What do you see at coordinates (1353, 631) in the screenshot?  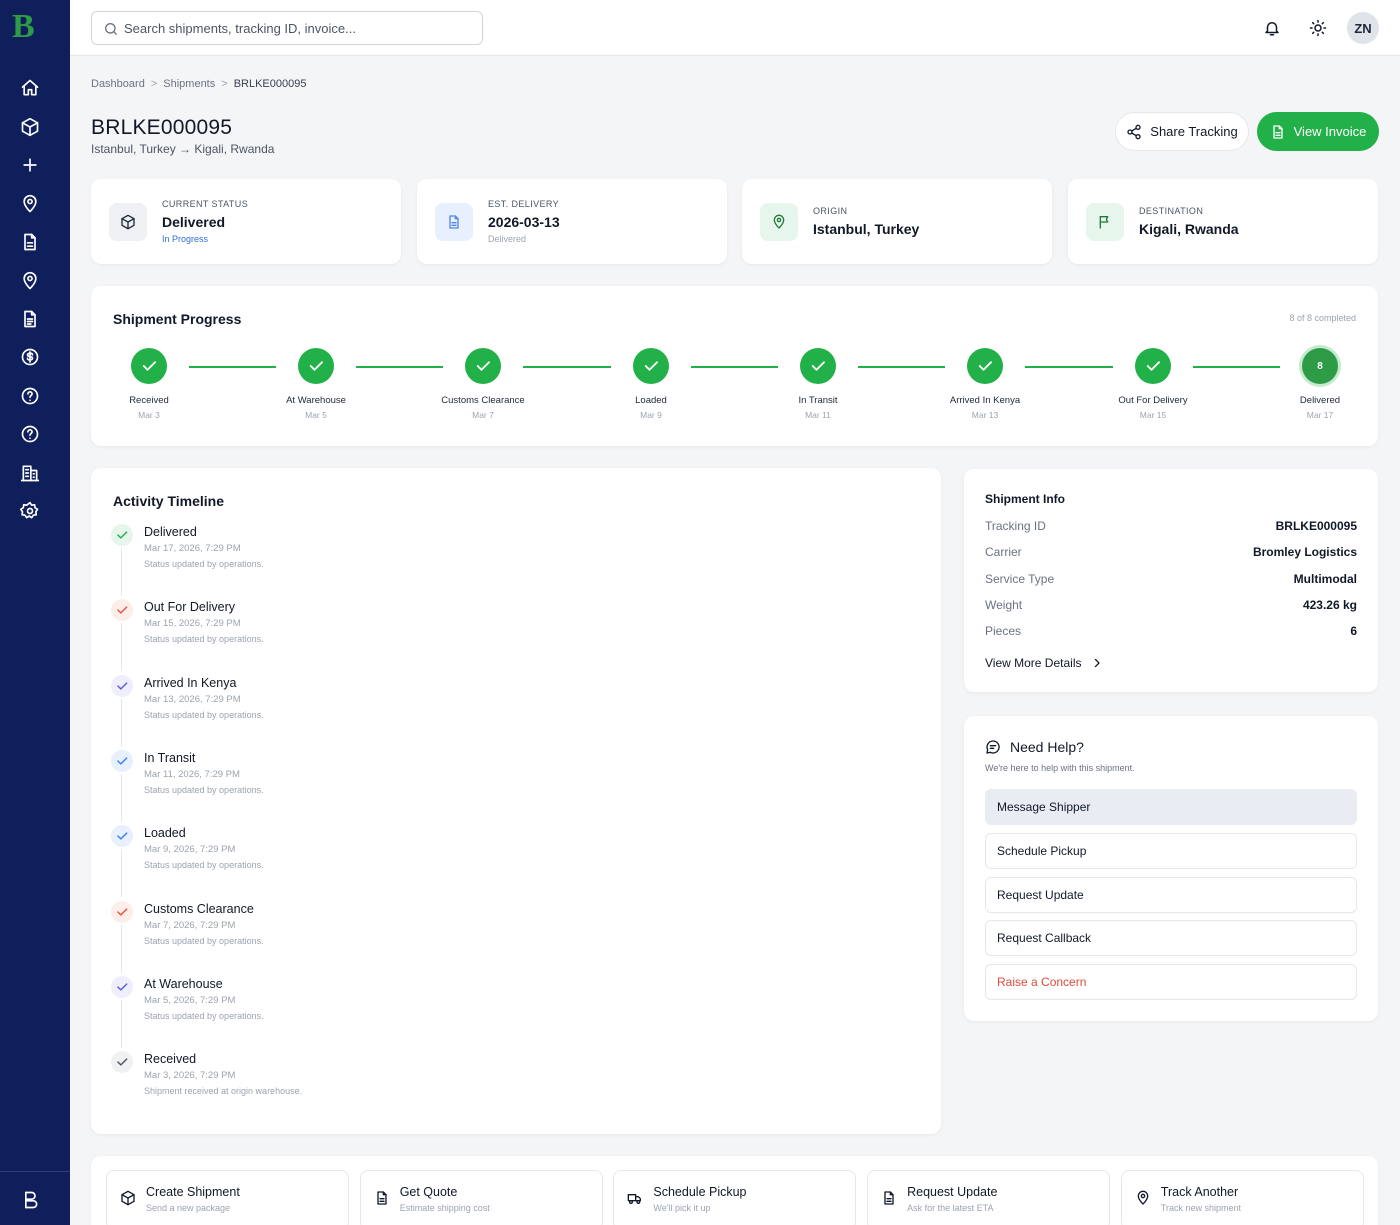 I see `info-value: 6` at bounding box center [1353, 631].